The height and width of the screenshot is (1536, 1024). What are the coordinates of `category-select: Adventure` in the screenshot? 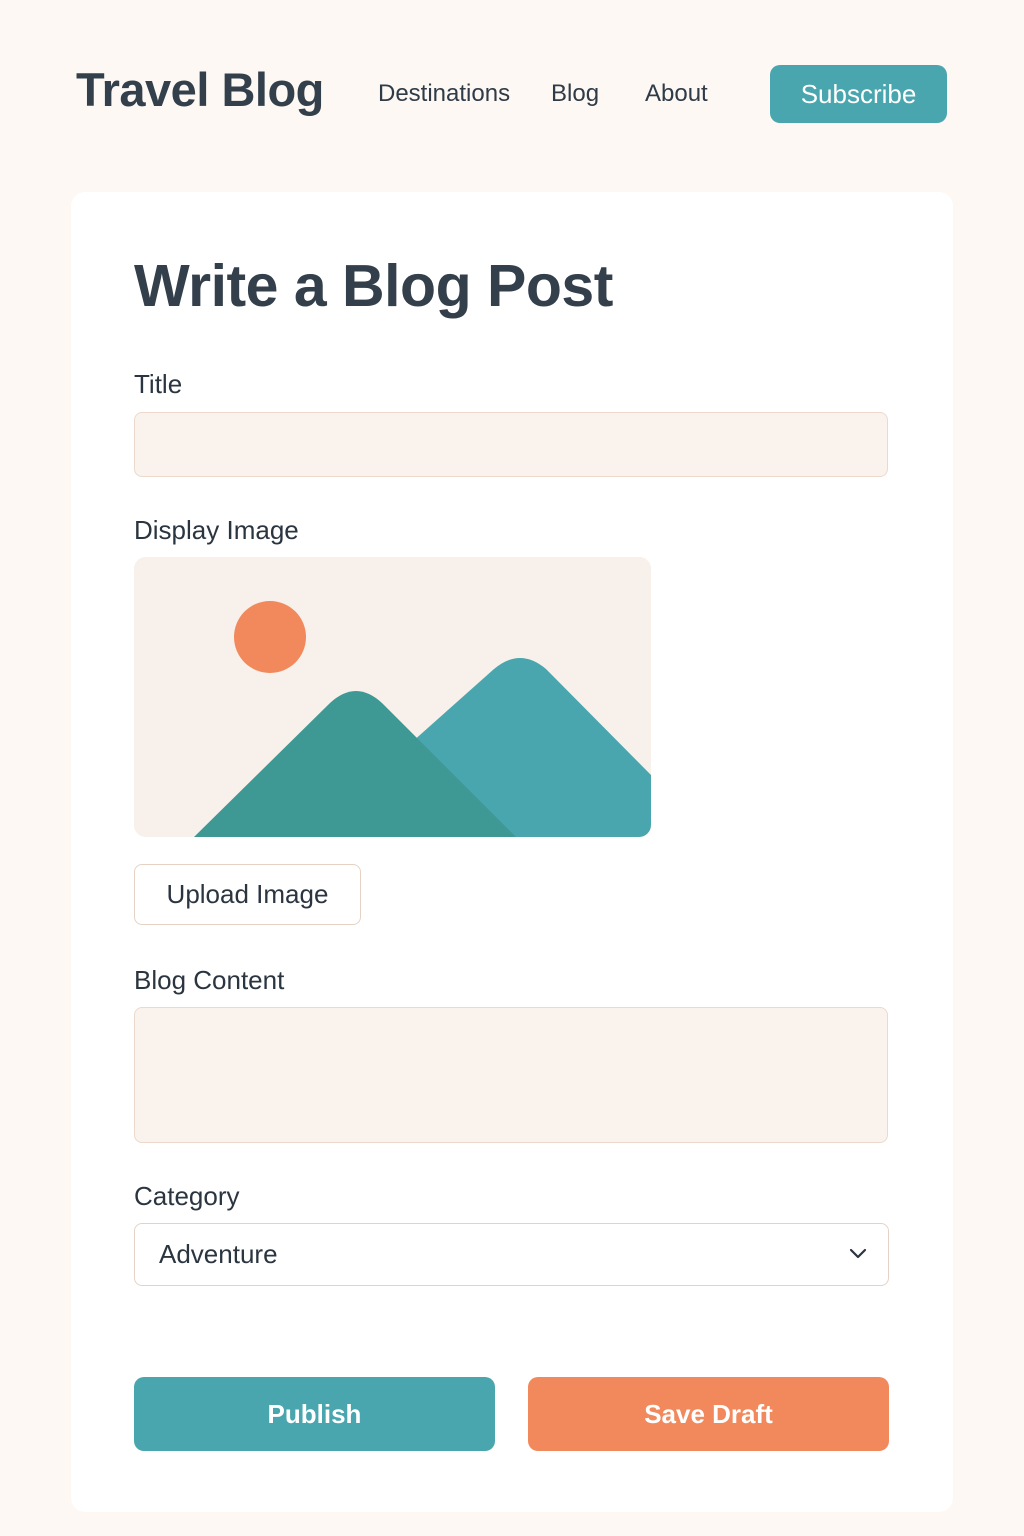 It's located at (511, 1254).